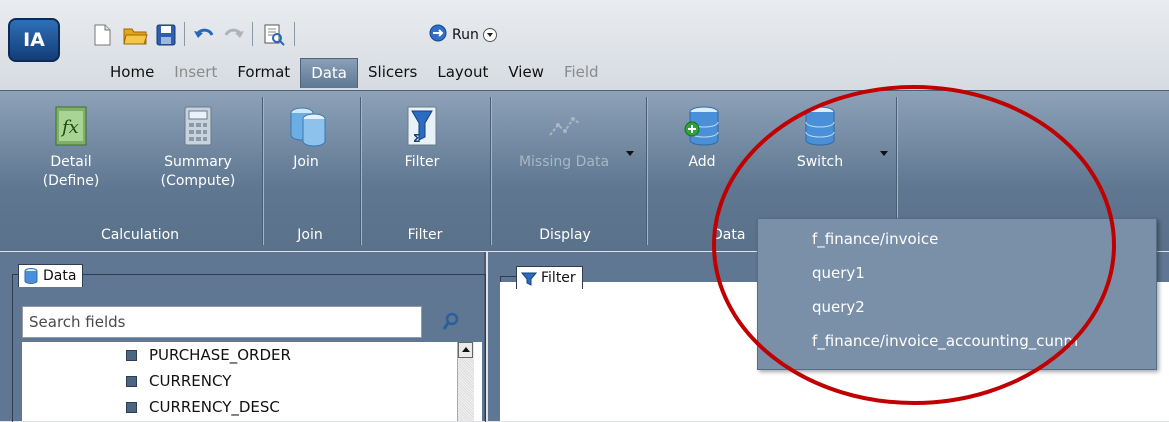 This screenshot has height=422, width=1169. I want to click on preview-icon, so click(274, 35).